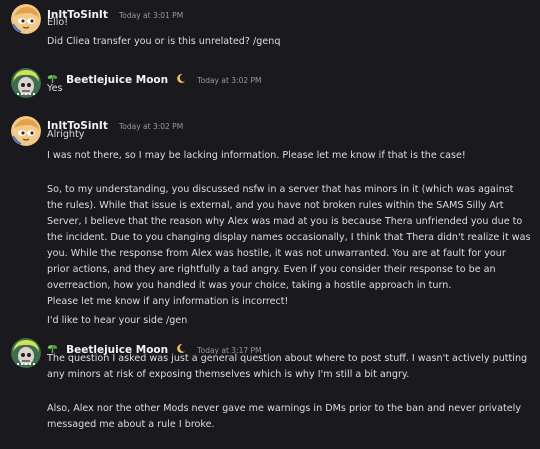 The width and height of the screenshot is (540, 449). What do you see at coordinates (117, 320) in the screenshot?
I see `message-text: I'd like to hear your side /gen` at bounding box center [117, 320].